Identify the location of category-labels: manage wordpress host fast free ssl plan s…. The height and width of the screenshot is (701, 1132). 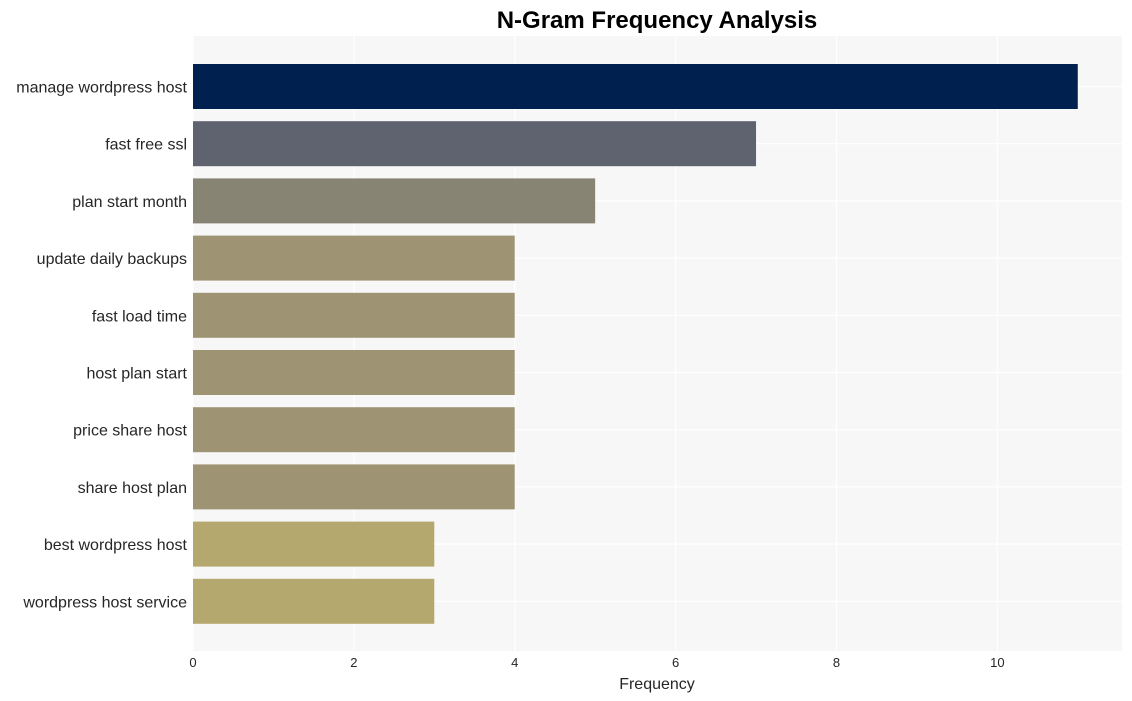
(101, 346).